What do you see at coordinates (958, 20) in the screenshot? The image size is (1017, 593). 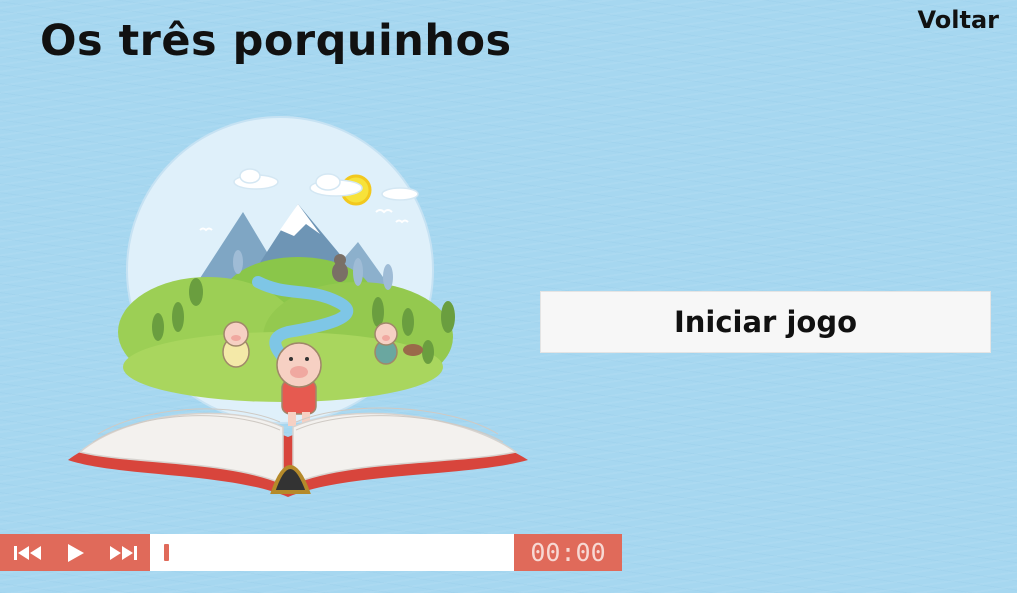 I see `back-button: Voltar` at bounding box center [958, 20].